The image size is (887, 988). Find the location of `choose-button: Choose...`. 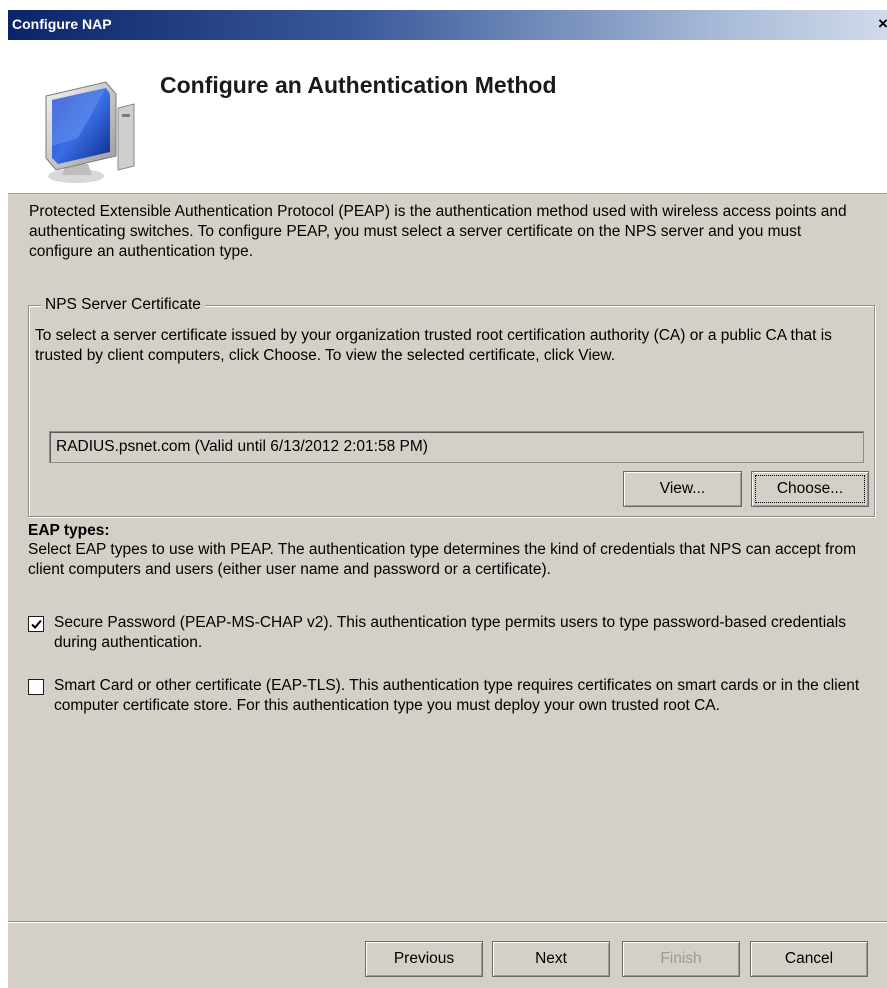

choose-button: Choose... is located at coordinates (810, 489).